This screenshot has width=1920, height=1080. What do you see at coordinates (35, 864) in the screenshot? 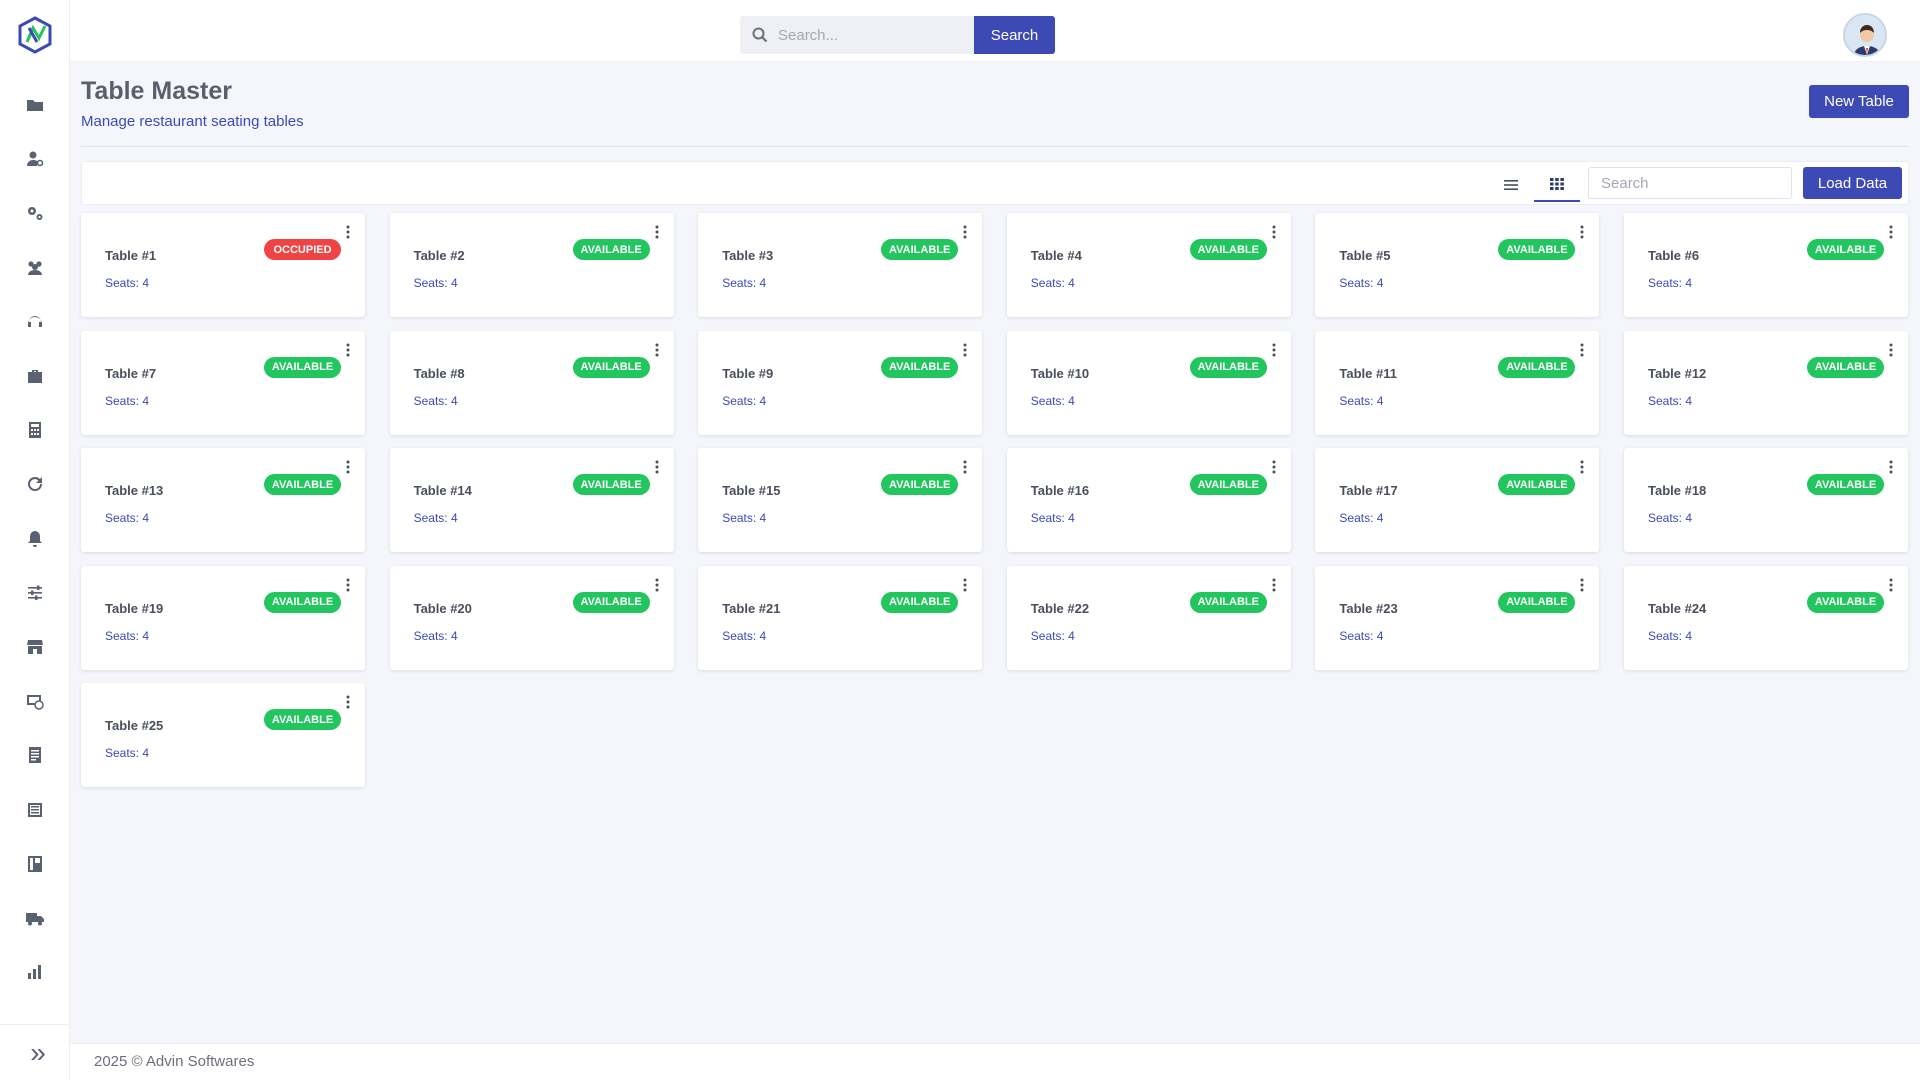
I see `menu-board-icon` at bounding box center [35, 864].